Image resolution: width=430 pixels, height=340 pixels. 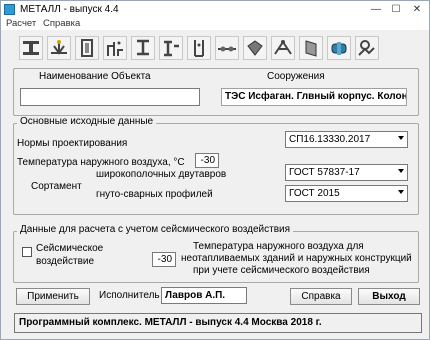 I want to click on help-button: Справка, so click(x=321, y=296).